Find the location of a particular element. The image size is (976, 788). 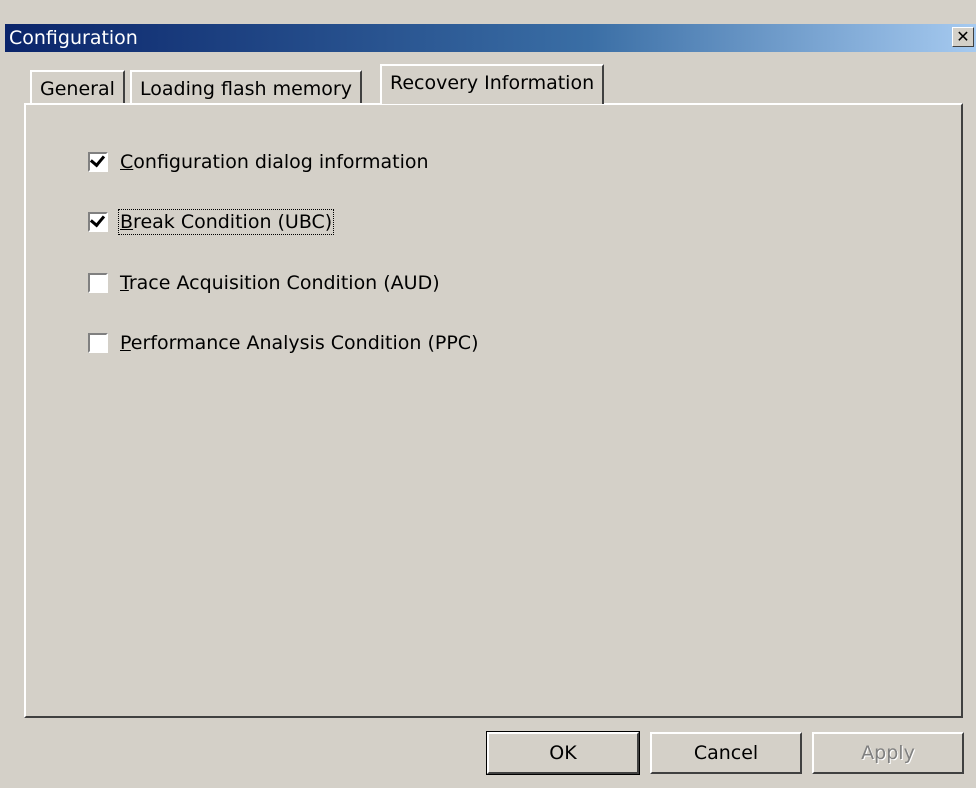

cancel-button: Cancel is located at coordinates (726, 753).